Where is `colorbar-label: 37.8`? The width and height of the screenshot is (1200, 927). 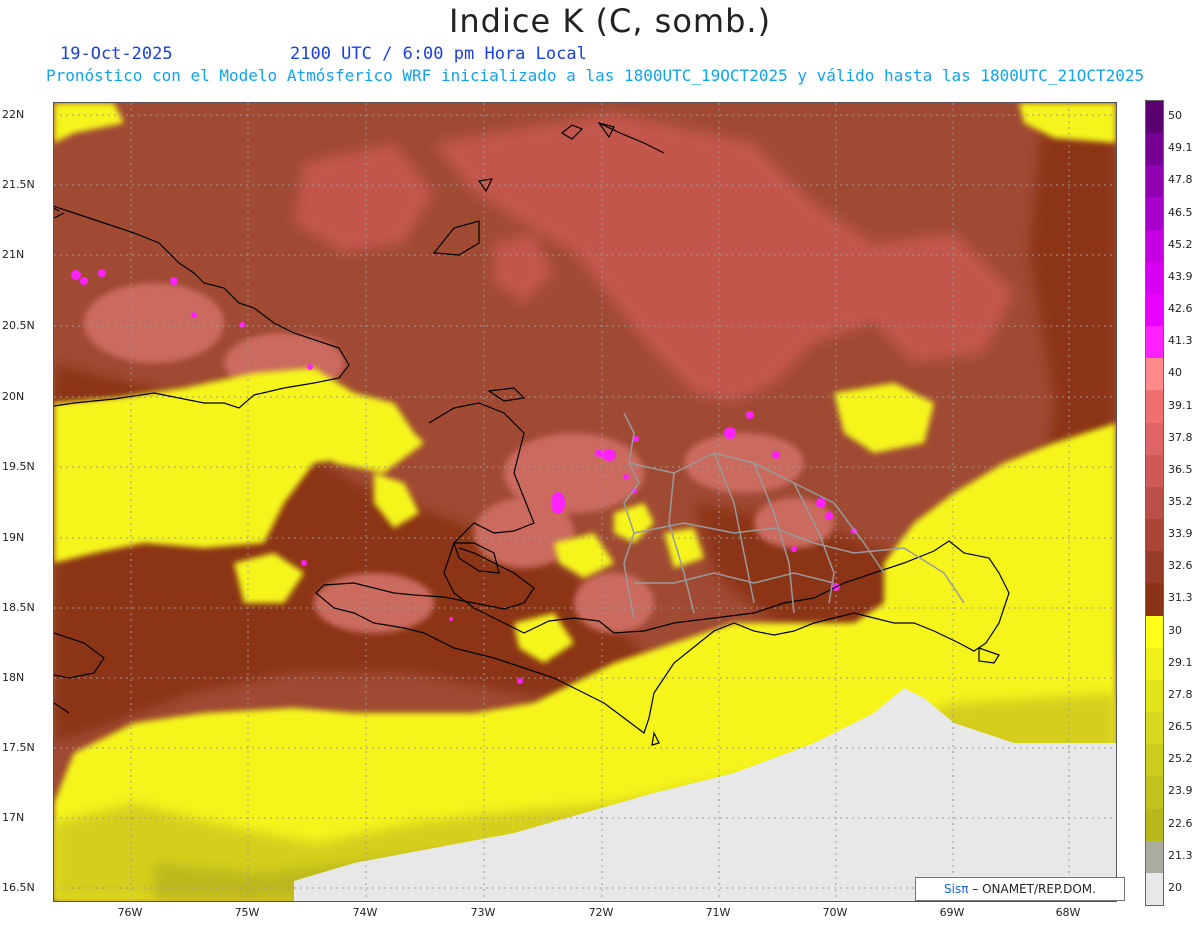 colorbar-label: 37.8 is located at coordinates (1180, 437).